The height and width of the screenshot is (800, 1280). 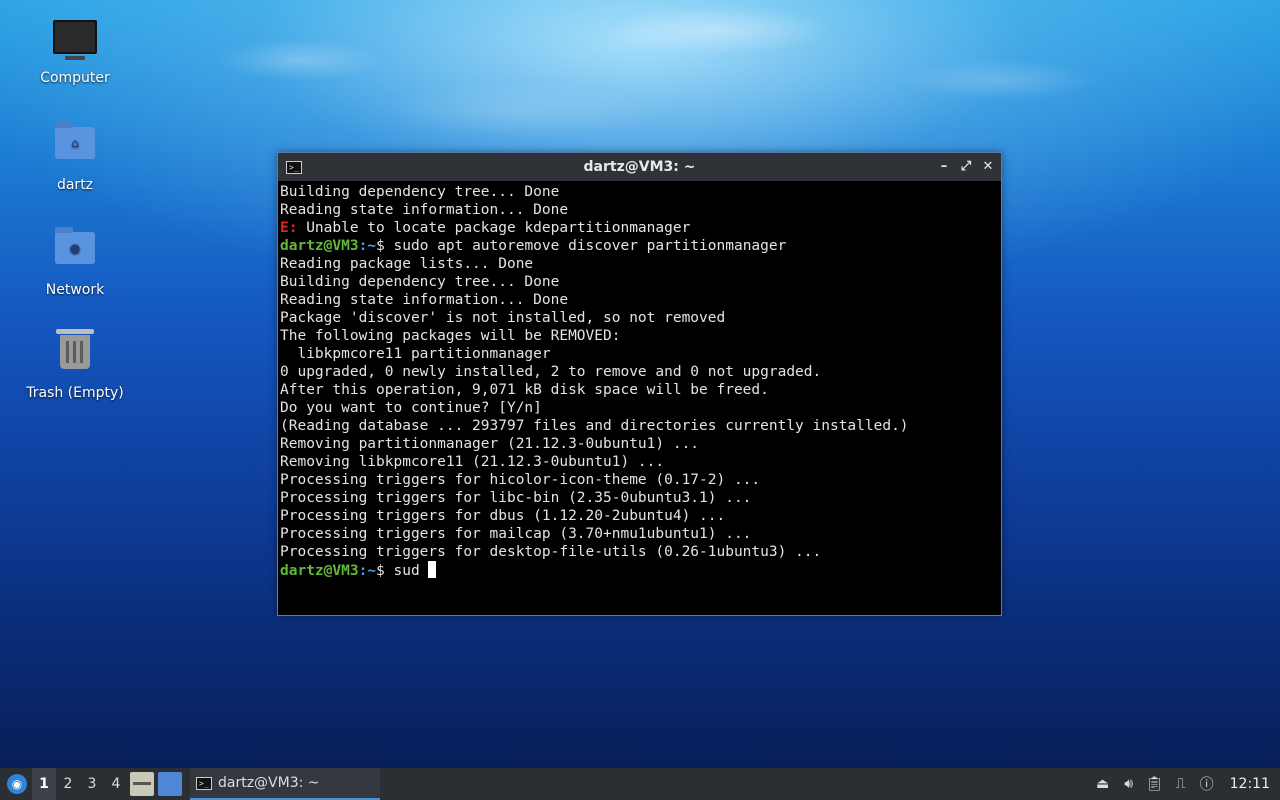 I want to click on clock: 12:11, so click(x=1250, y=784).